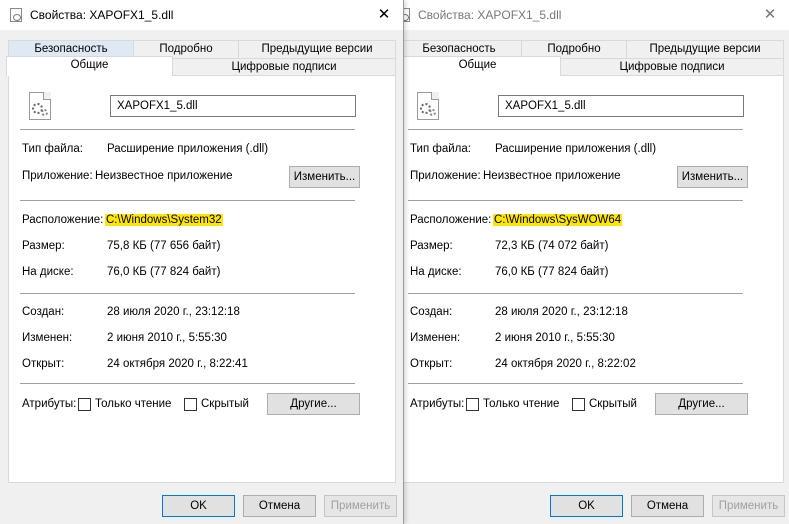  What do you see at coordinates (164, 220) in the screenshot?
I see `location-value: C:\Windows\System32` at bounding box center [164, 220].